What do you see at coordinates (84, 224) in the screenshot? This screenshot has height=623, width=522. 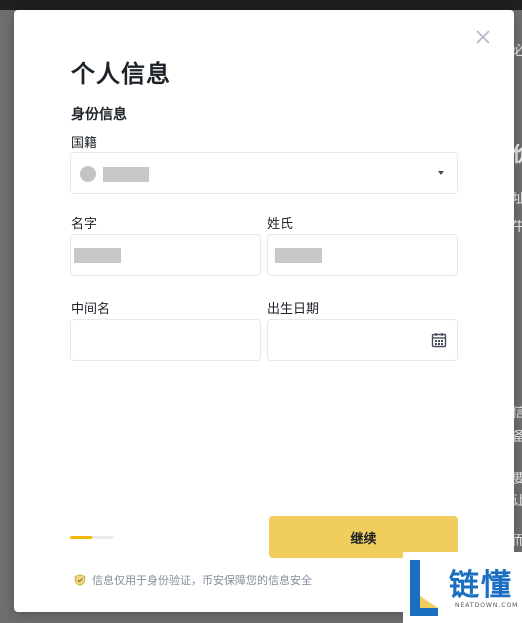 I see `first-name-label: 名字` at bounding box center [84, 224].